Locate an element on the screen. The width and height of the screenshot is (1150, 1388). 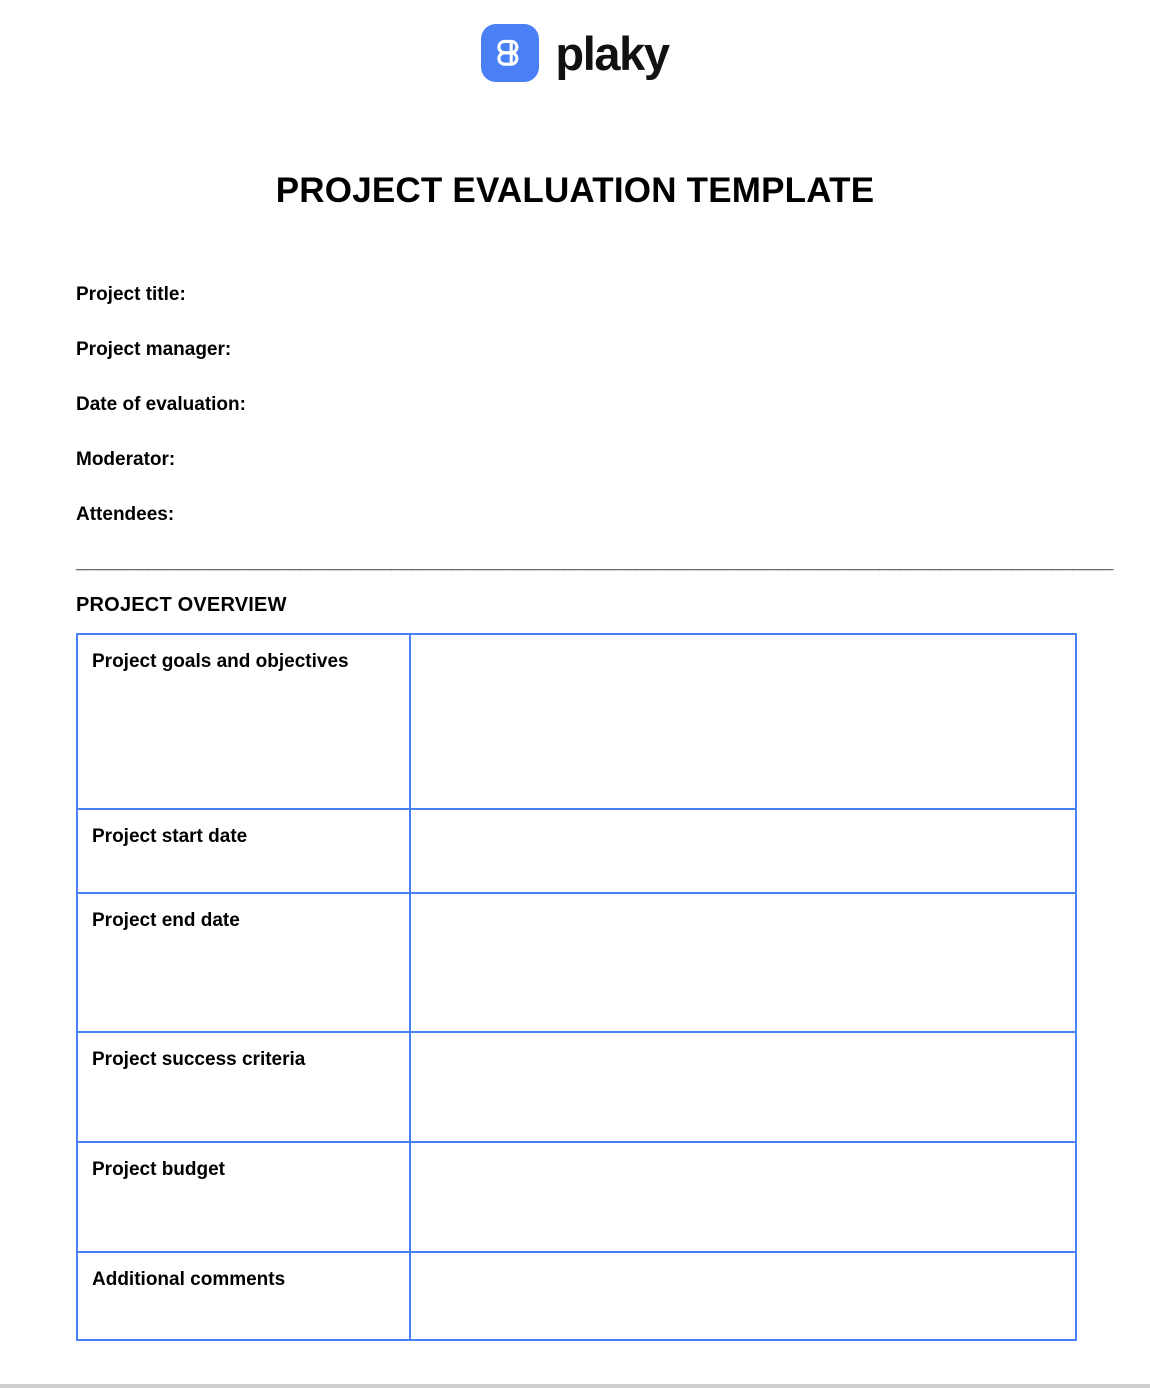
meta-field-moderator: Moderator: is located at coordinates (126, 460).